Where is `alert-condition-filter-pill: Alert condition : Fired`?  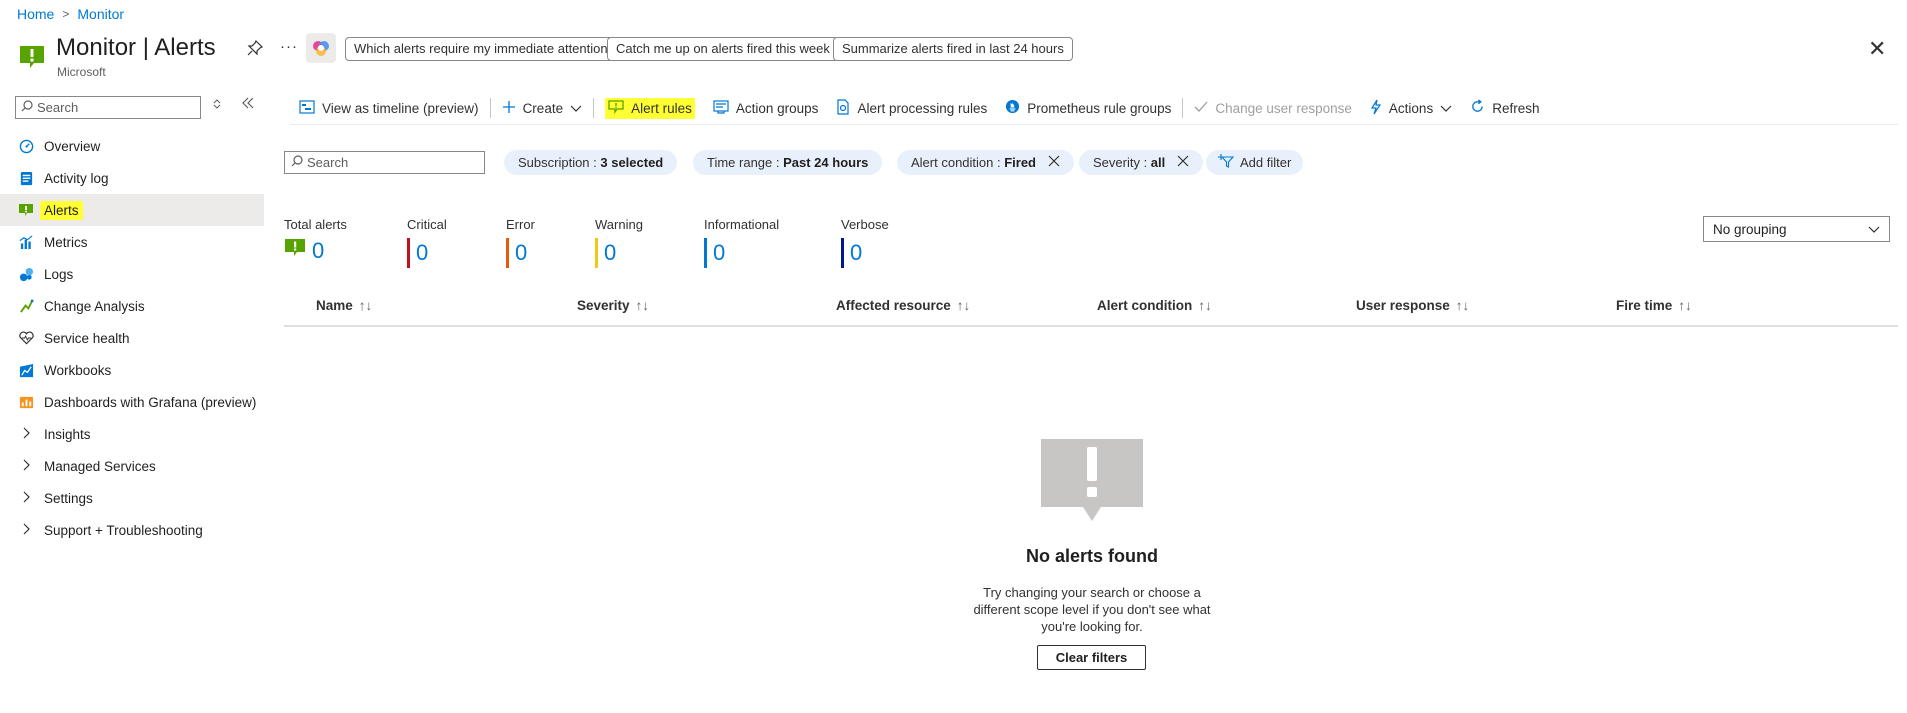 alert-condition-filter-pill: Alert condition : Fired is located at coordinates (986, 162).